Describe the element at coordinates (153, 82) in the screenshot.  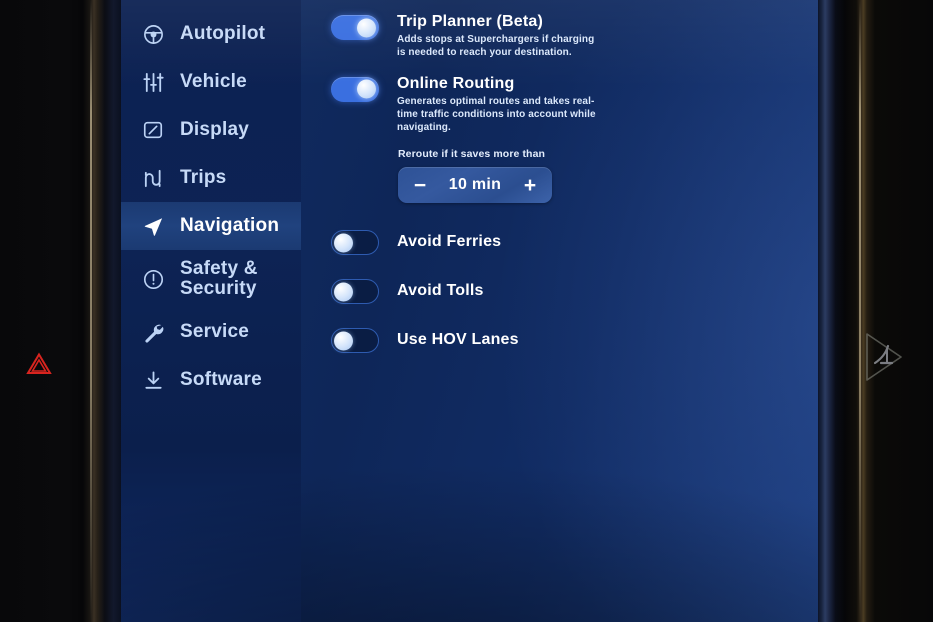
I see `sliders-icon` at that location.